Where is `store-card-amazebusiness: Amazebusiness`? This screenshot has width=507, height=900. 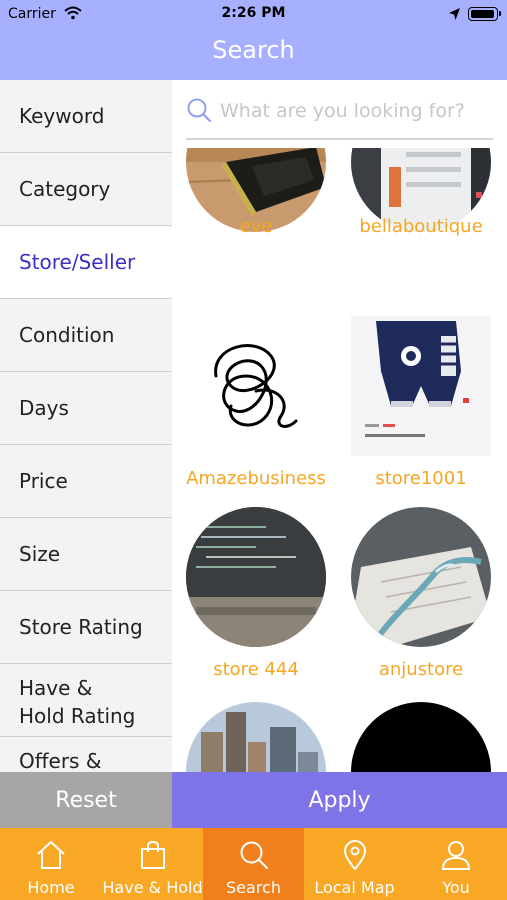 store-card-amazebusiness: Amazebusiness is located at coordinates (252, 414).